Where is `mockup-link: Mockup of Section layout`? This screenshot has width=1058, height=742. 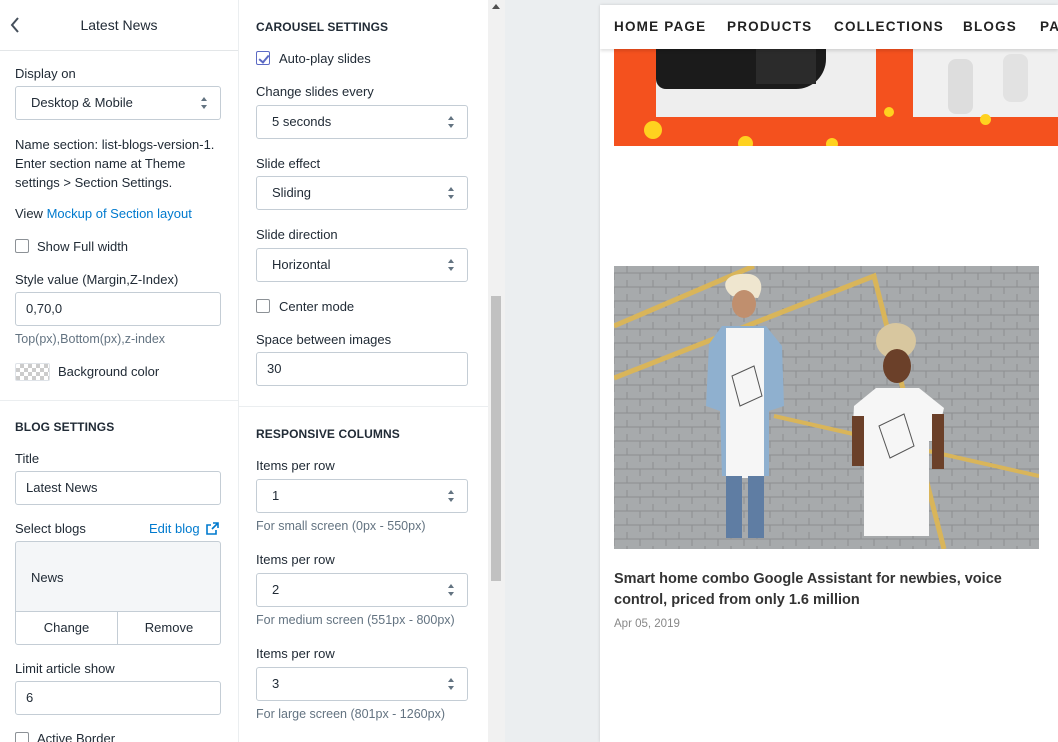
mockup-link: Mockup of Section layout is located at coordinates (119, 213).